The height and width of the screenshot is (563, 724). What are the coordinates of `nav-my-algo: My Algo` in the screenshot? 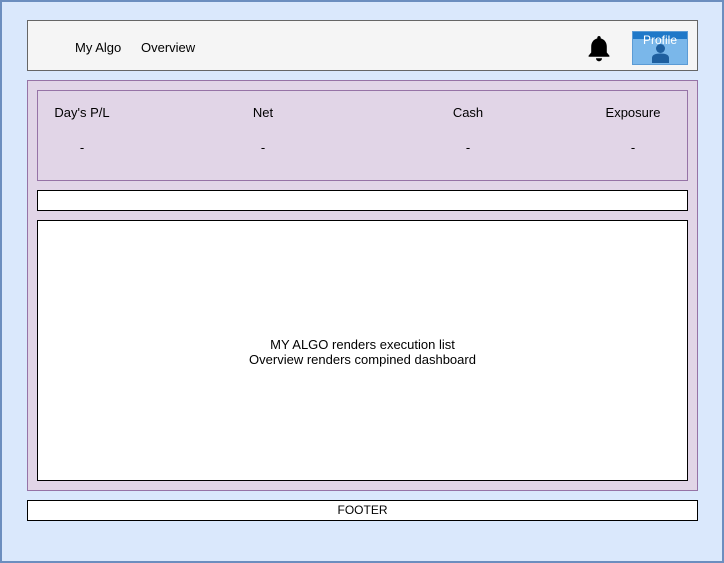 It's located at (98, 47).